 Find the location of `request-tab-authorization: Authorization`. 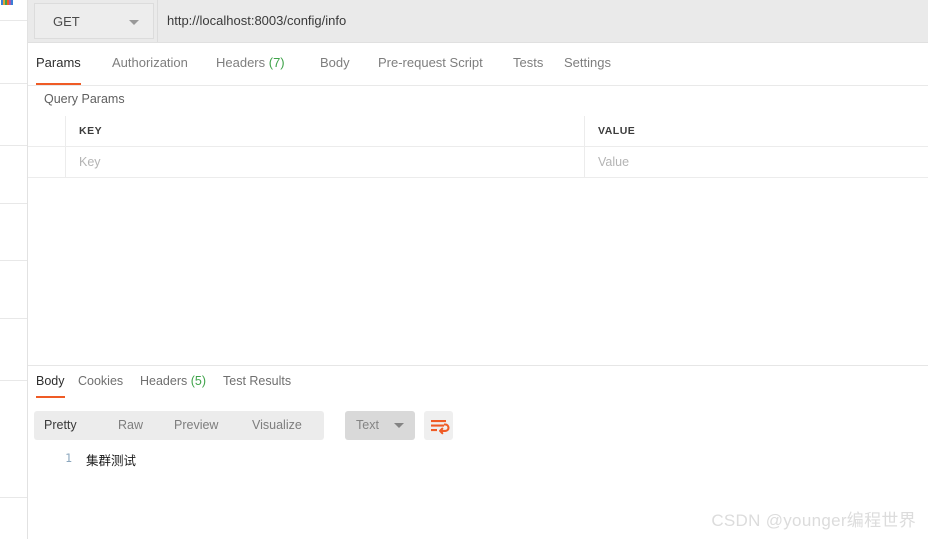

request-tab-authorization: Authorization is located at coordinates (150, 64).